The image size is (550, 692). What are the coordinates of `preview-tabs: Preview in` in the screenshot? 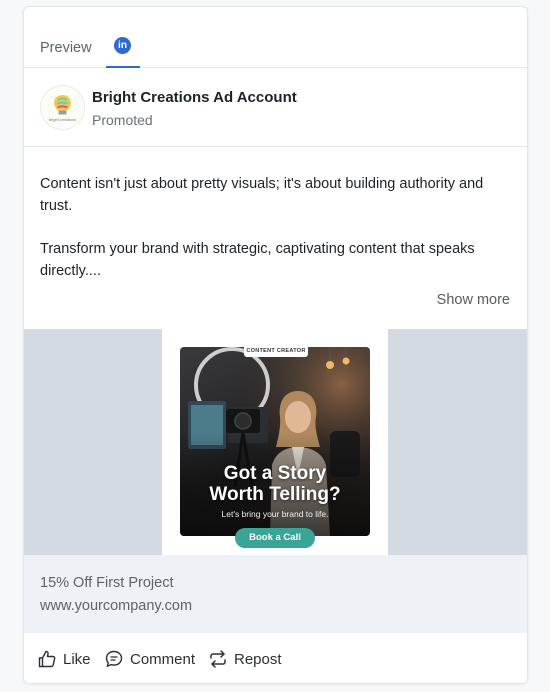 It's located at (275, 37).